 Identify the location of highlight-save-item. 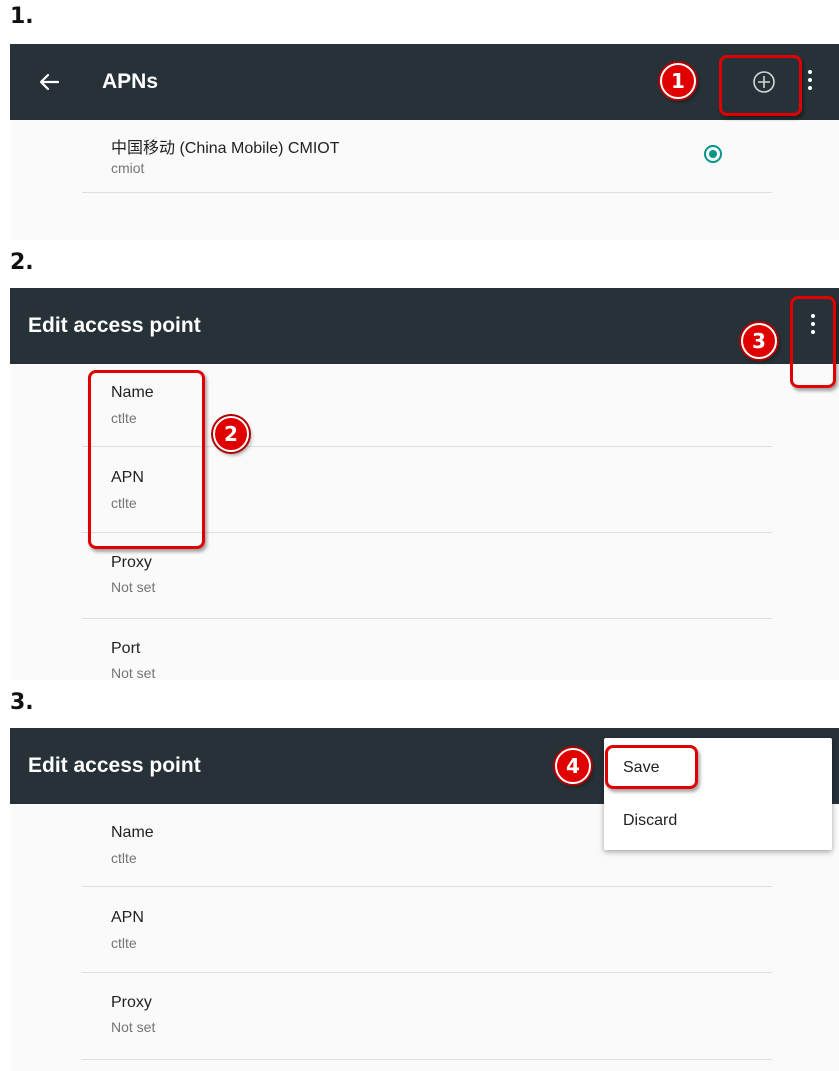
(651, 767).